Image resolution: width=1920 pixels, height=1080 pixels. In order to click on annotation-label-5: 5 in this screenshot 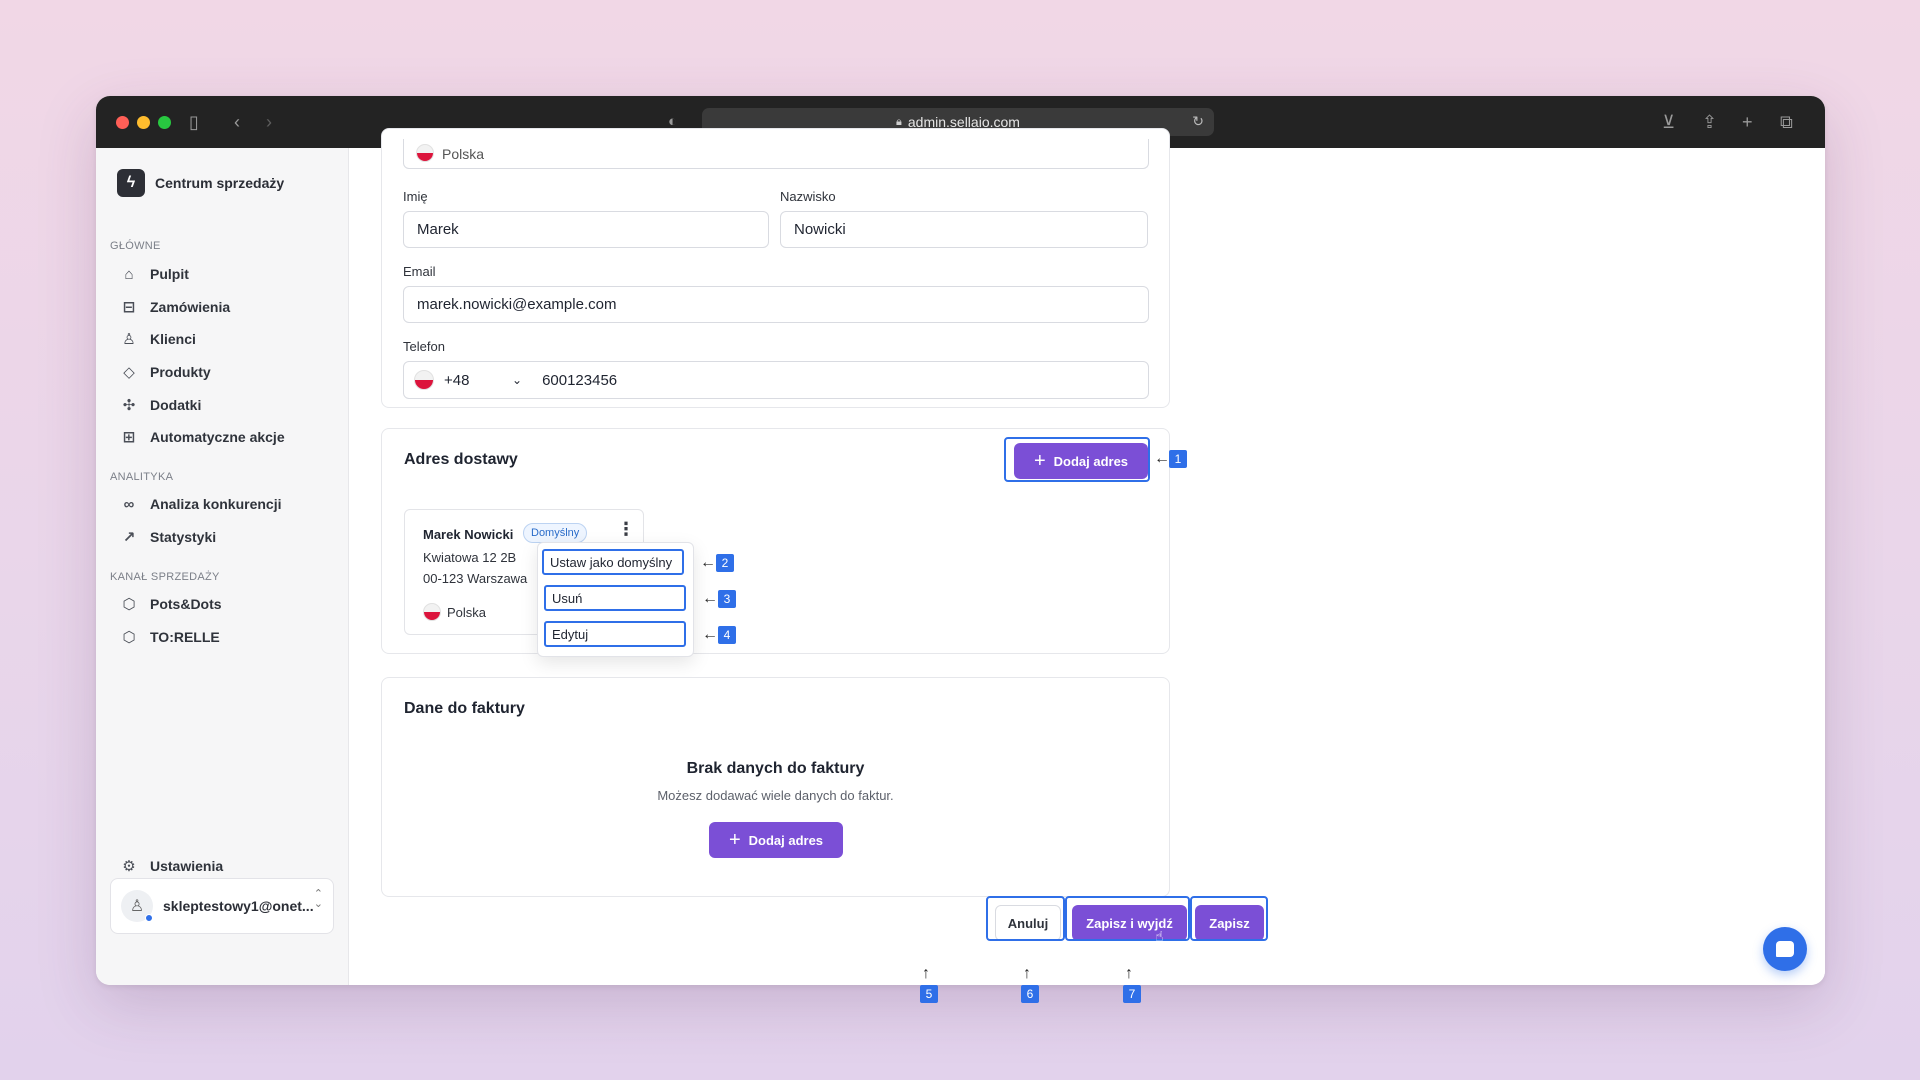, I will do `click(929, 994)`.